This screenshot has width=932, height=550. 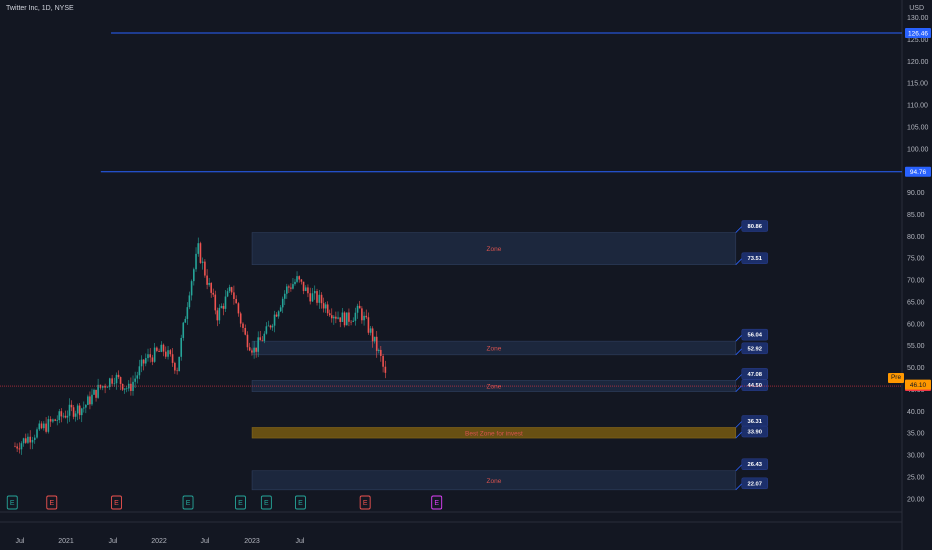 What do you see at coordinates (755, 336) in the screenshot?
I see `zone-top-price-label: 56.04` at bounding box center [755, 336].